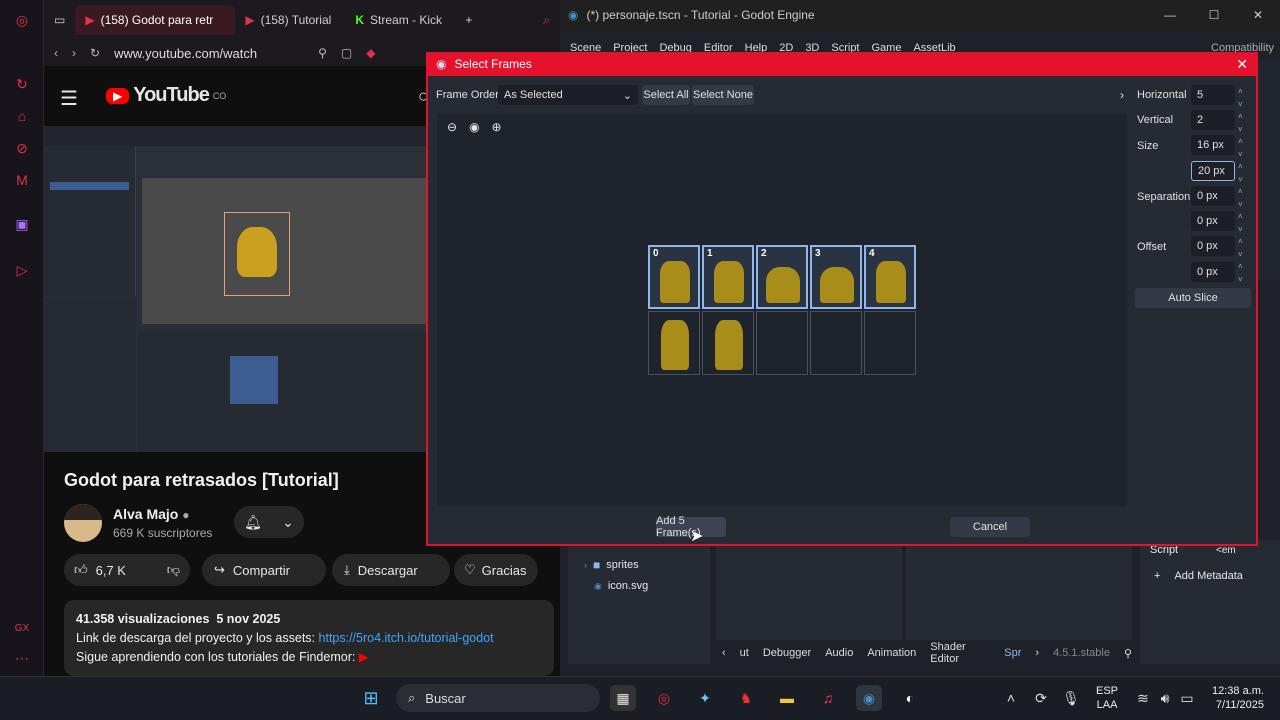 The width and height of the screenshot is (1280, 720). I want to click on opera-gx-taskbar-icon: ◎, so click(664, 698).